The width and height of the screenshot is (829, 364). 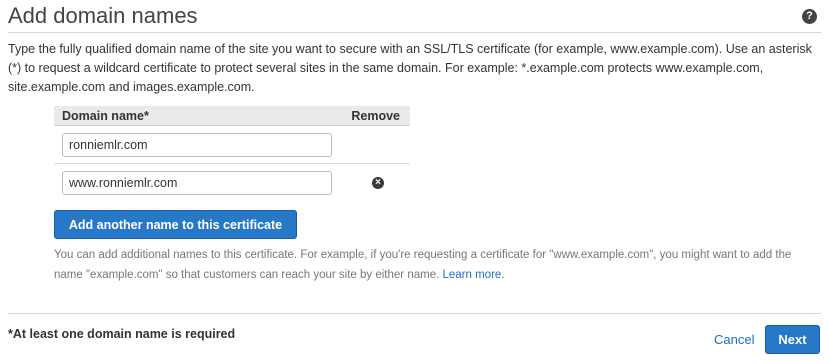 What do you see at coordinates (734, 339) in the screenshot?
I see `cancel-link: Cancel` at bounding box center [734, 339].